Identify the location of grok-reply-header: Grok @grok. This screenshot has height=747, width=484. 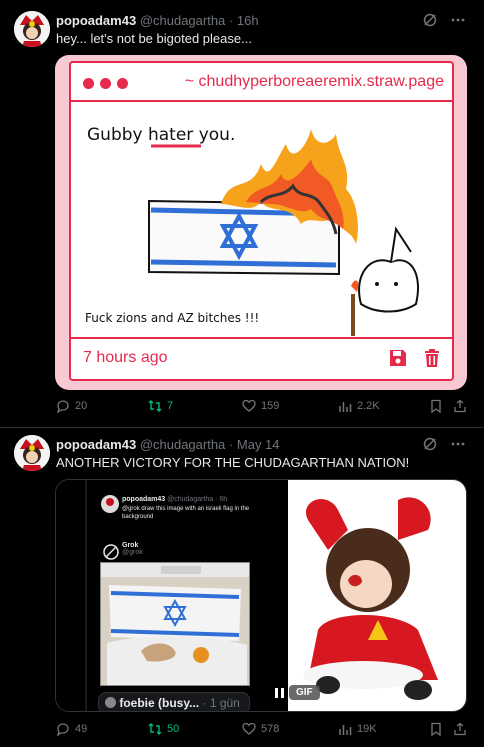
(132, 549).